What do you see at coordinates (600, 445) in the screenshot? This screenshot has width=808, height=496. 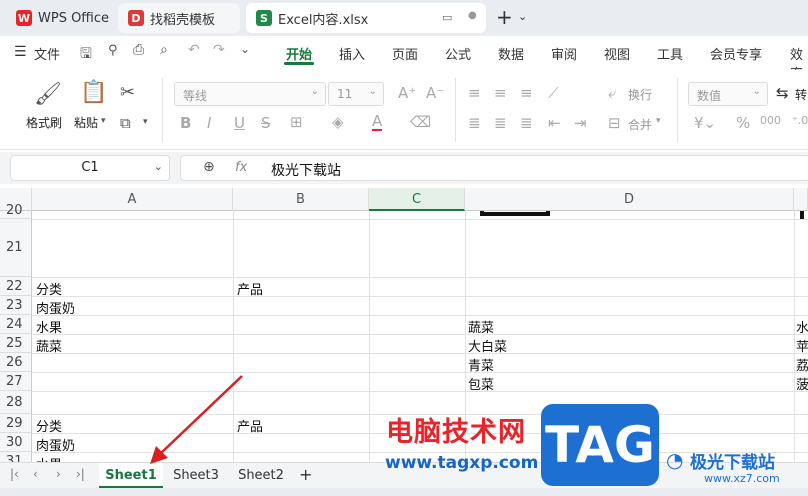 I see `watermark-tag-badge: TAG` at bounding box center [600, 445].